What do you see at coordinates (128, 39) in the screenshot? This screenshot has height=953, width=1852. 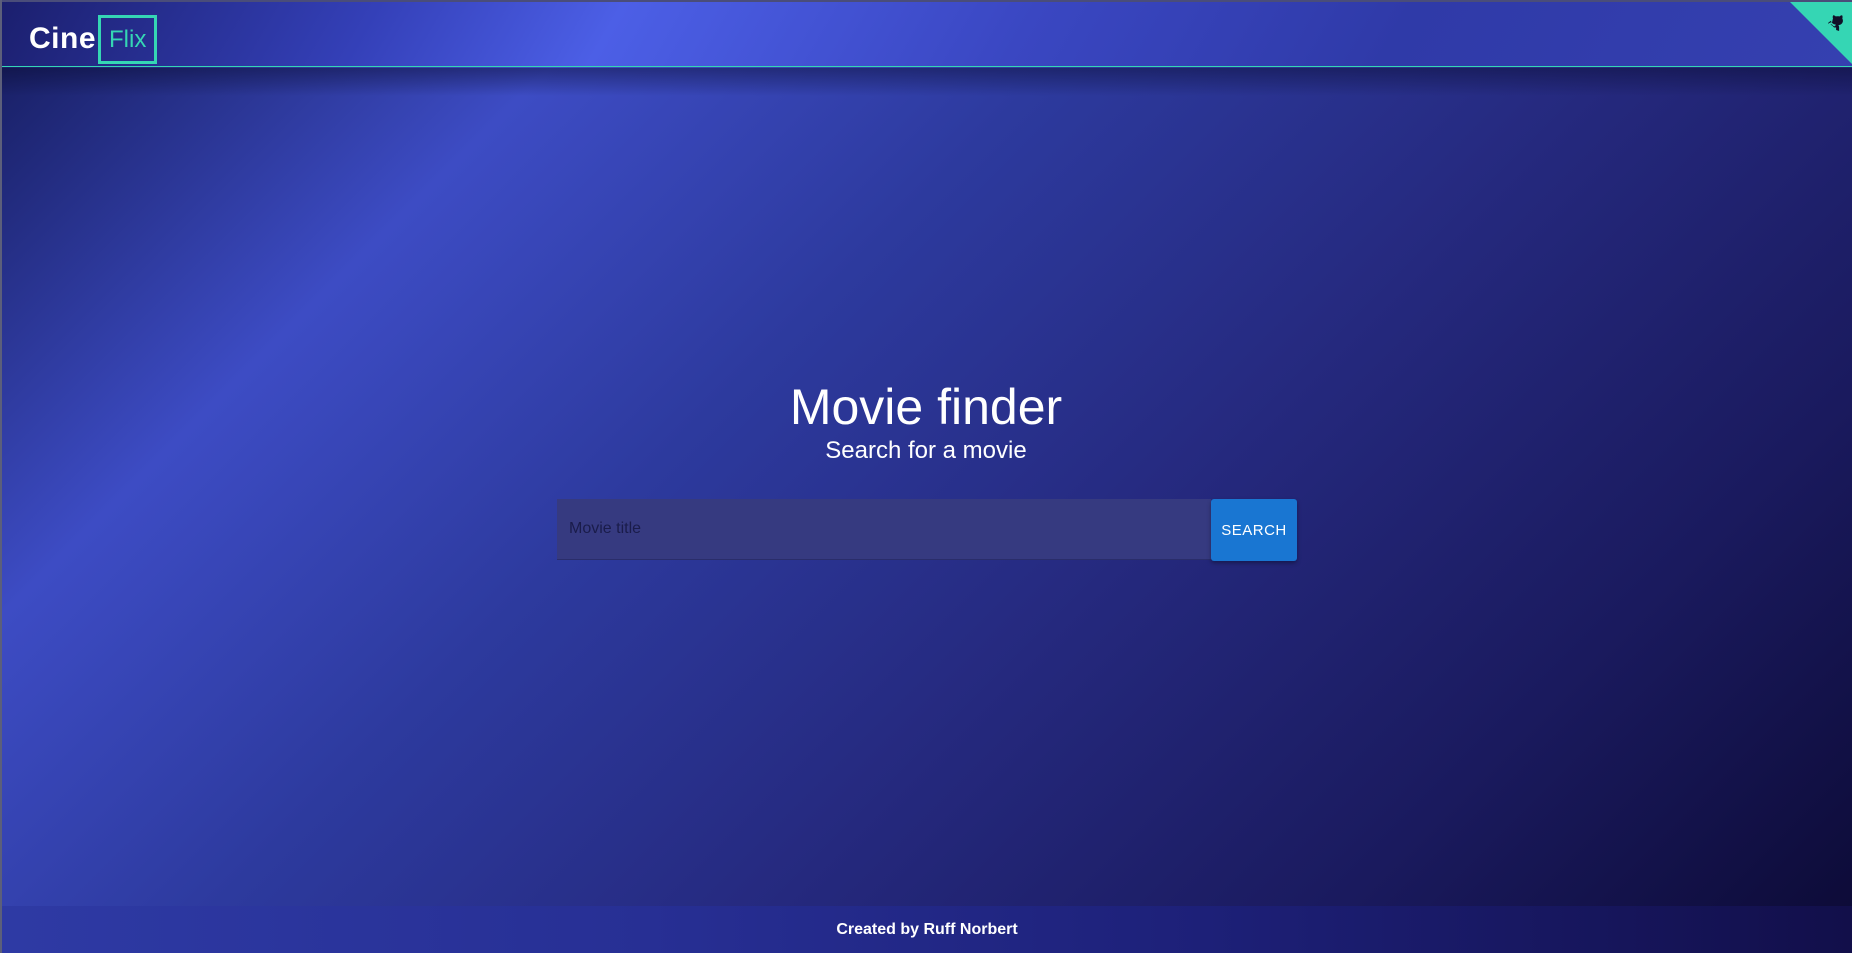 I see `logo-flix-text: Flix` at bounding box center [128, 39].